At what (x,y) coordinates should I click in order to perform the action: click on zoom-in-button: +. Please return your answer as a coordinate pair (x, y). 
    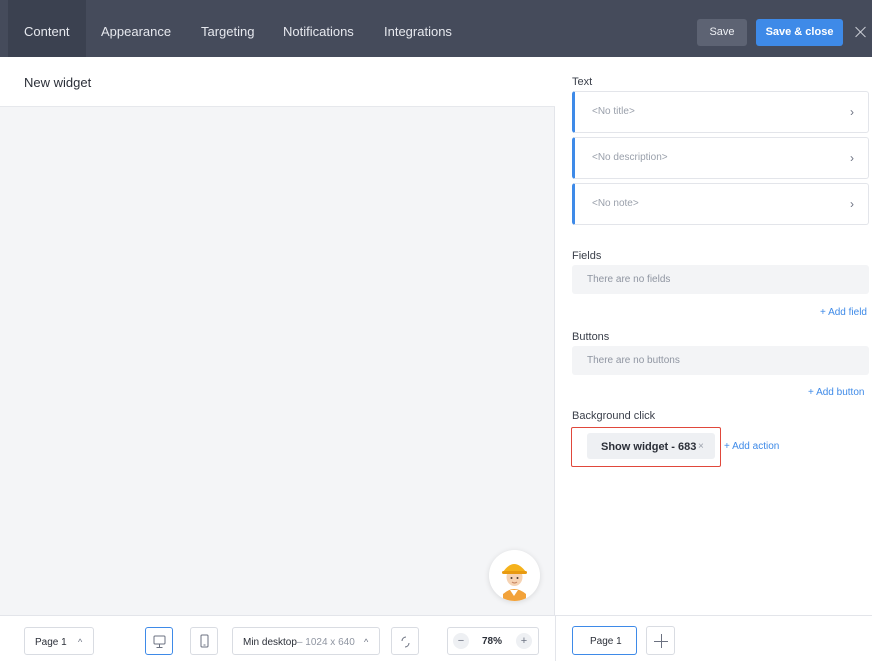
    Looking at the image, I should click on (524, 641).